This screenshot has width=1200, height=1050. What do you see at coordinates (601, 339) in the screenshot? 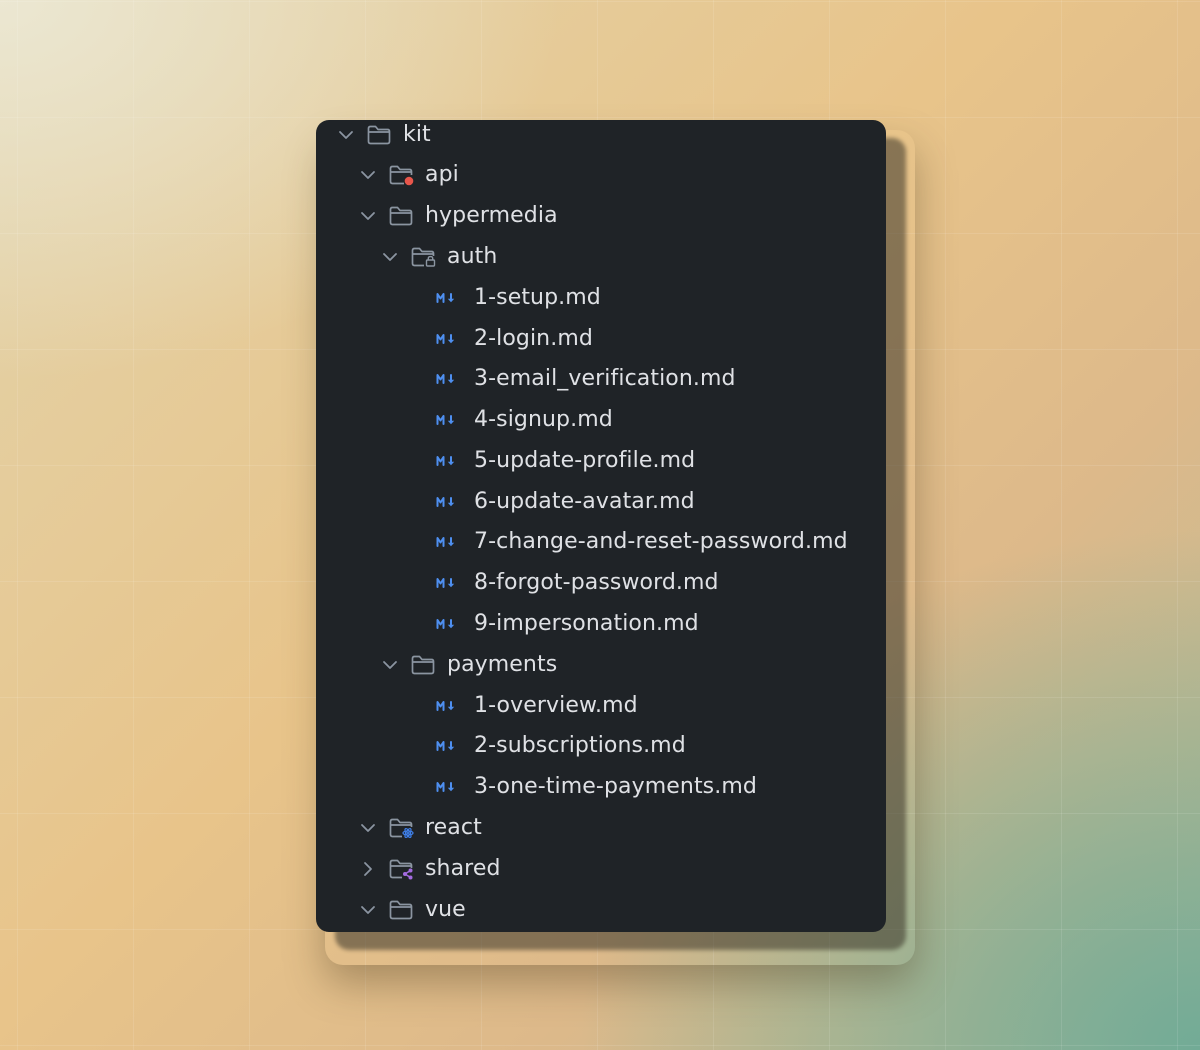
I see `tree-file: 2-login.md` at bounding box center [601, 339].